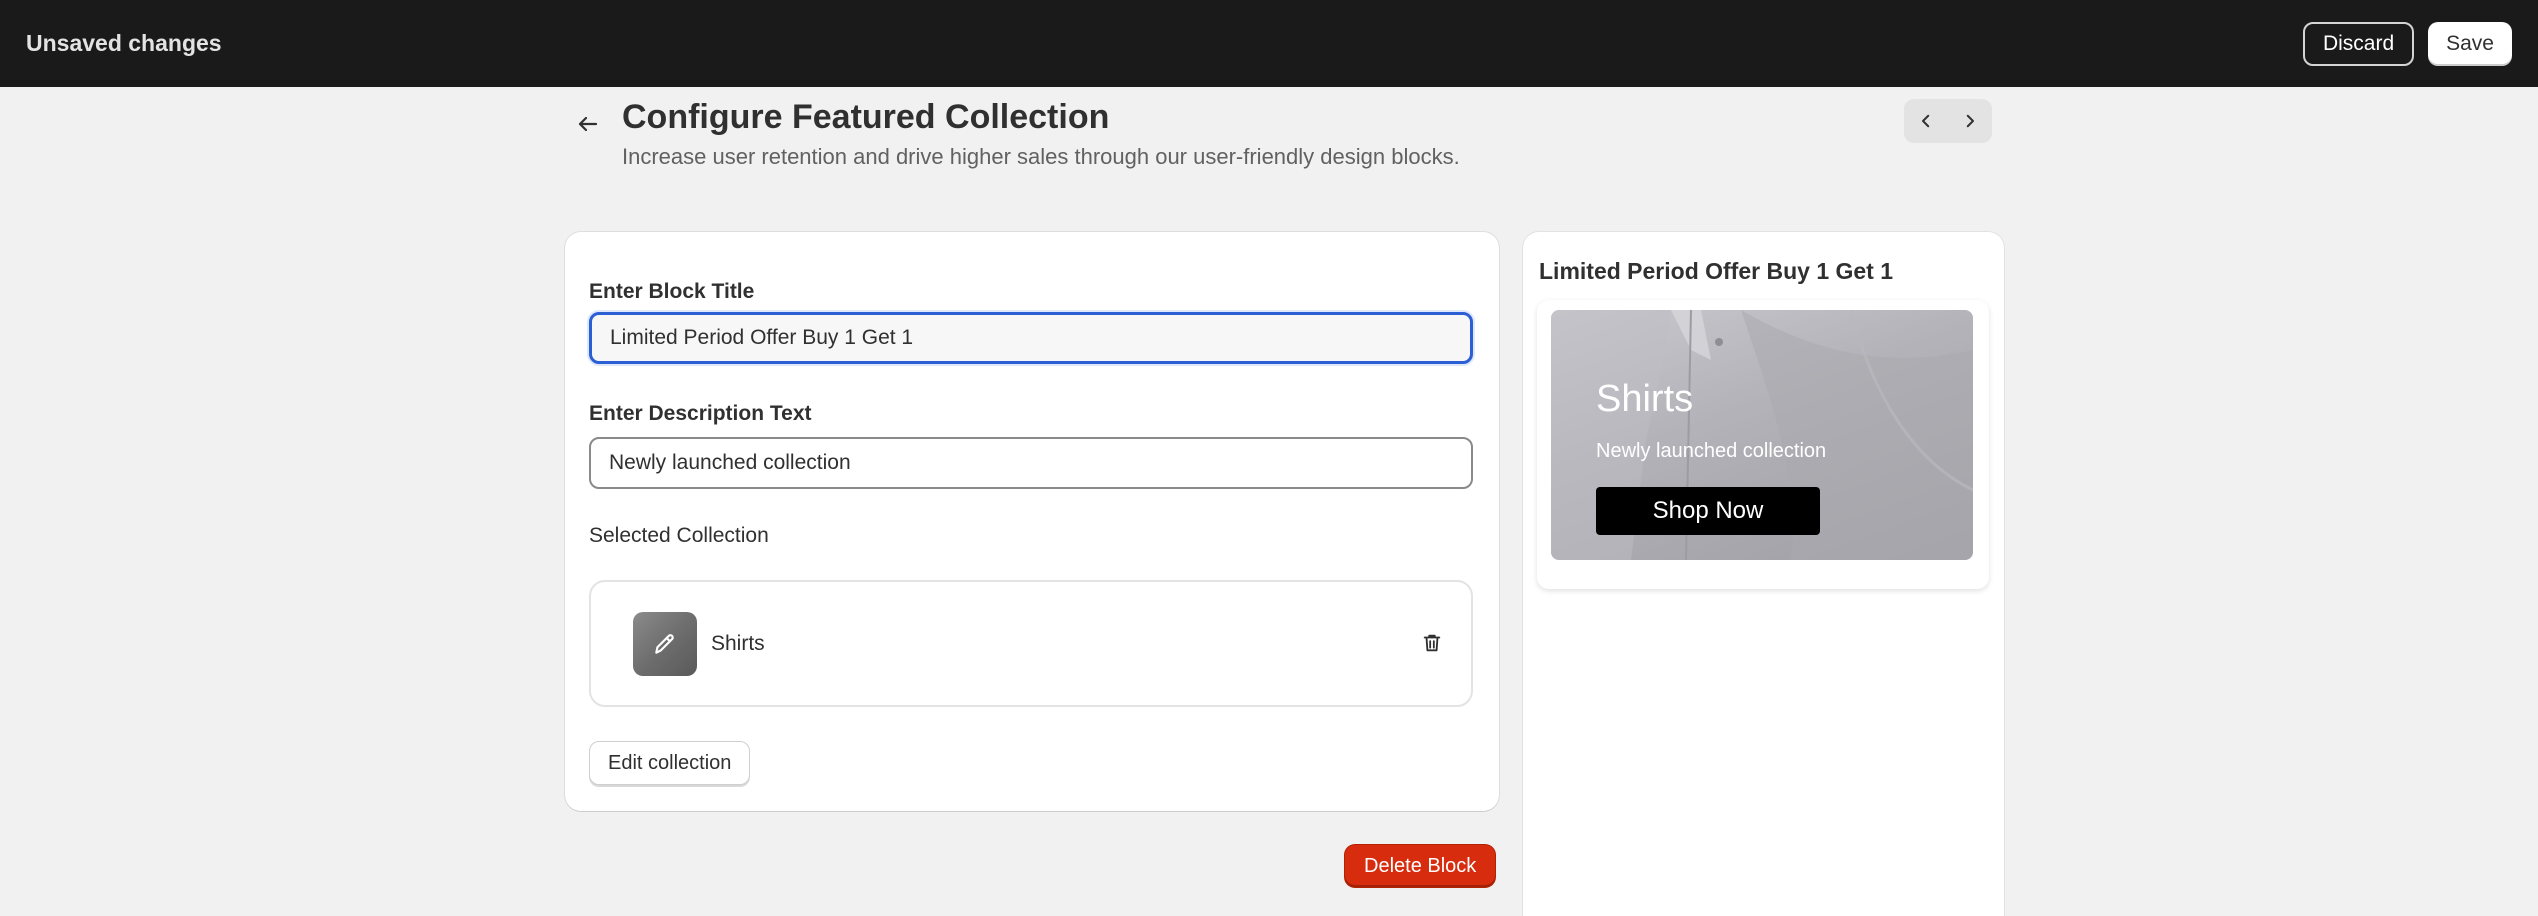 The image size is (2538, 916). I want to click on save-bar-actions: Discard Save, so click(2407, 43).